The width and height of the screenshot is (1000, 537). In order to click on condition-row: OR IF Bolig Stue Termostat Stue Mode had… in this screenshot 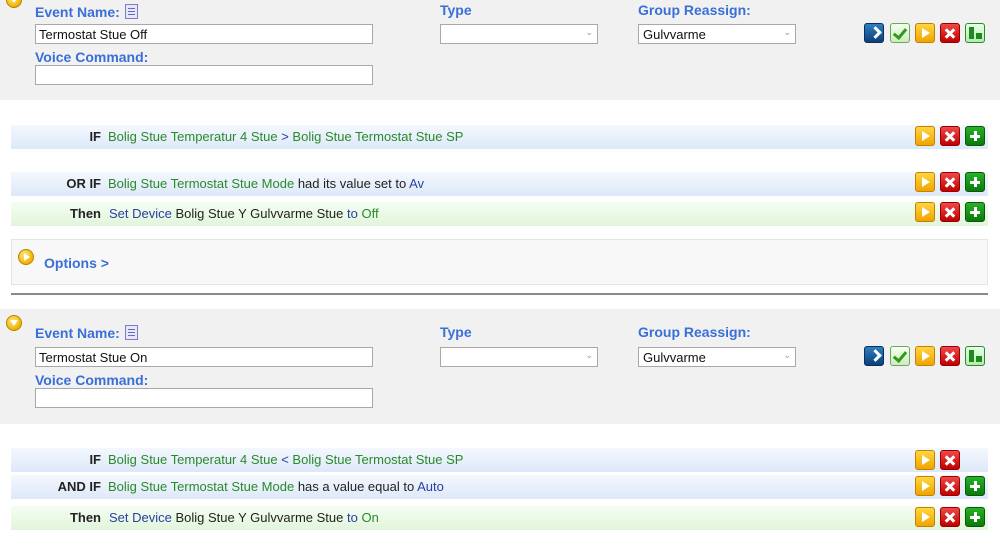, I will do `click(499, 184)`.